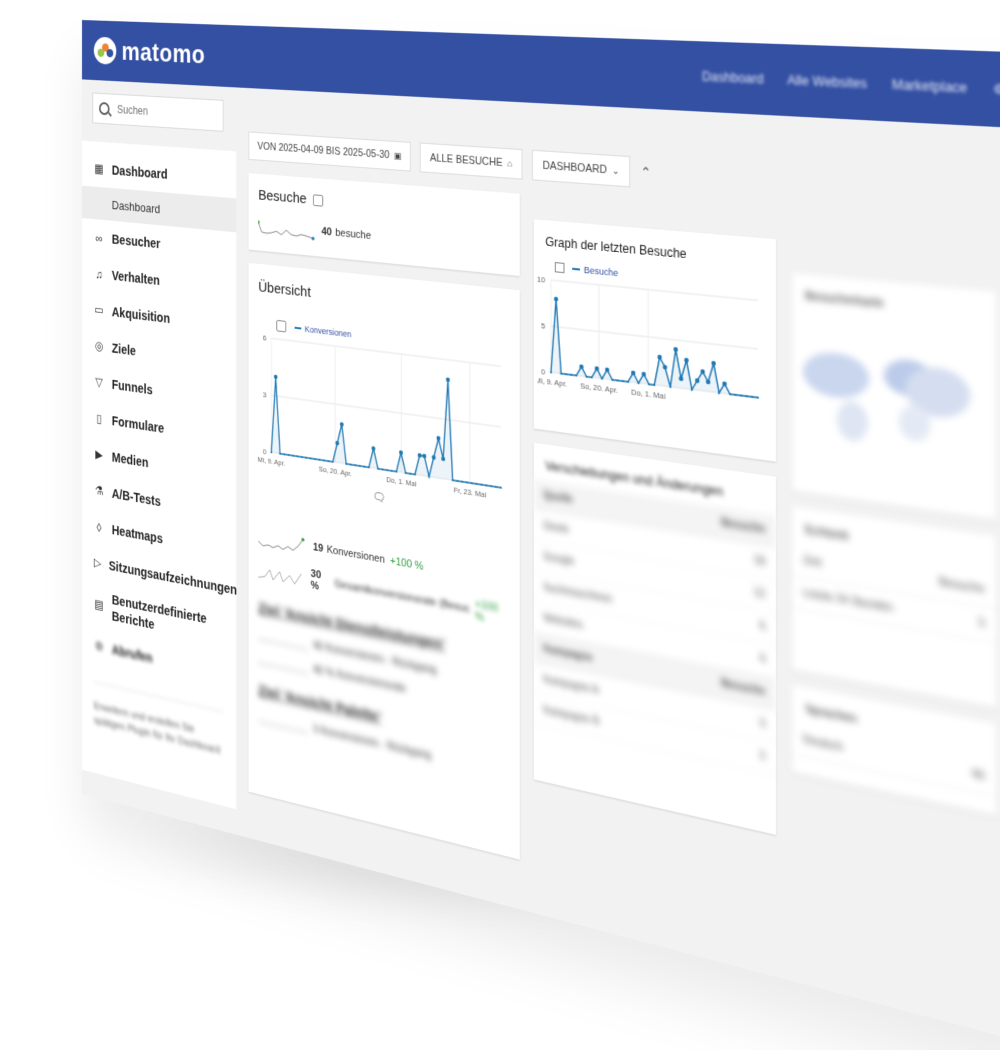 Image resolution: width=1000 pixels, height=1050 pixels. What do you see at coordinates (353, 234) in the screenshot?
I see `visits-unit: besuche` at bounding box center [353, 234].